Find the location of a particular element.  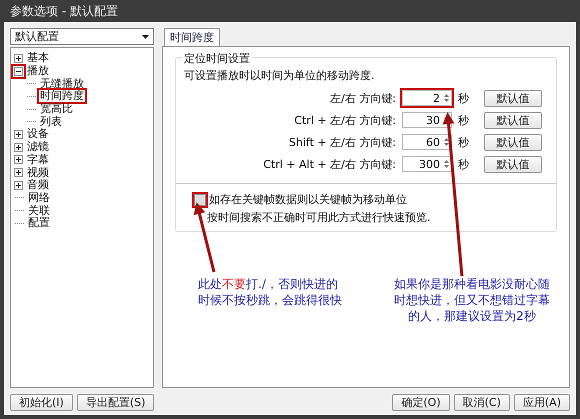

seconds-spinbox: 300 is located at coordinates (427, 164).